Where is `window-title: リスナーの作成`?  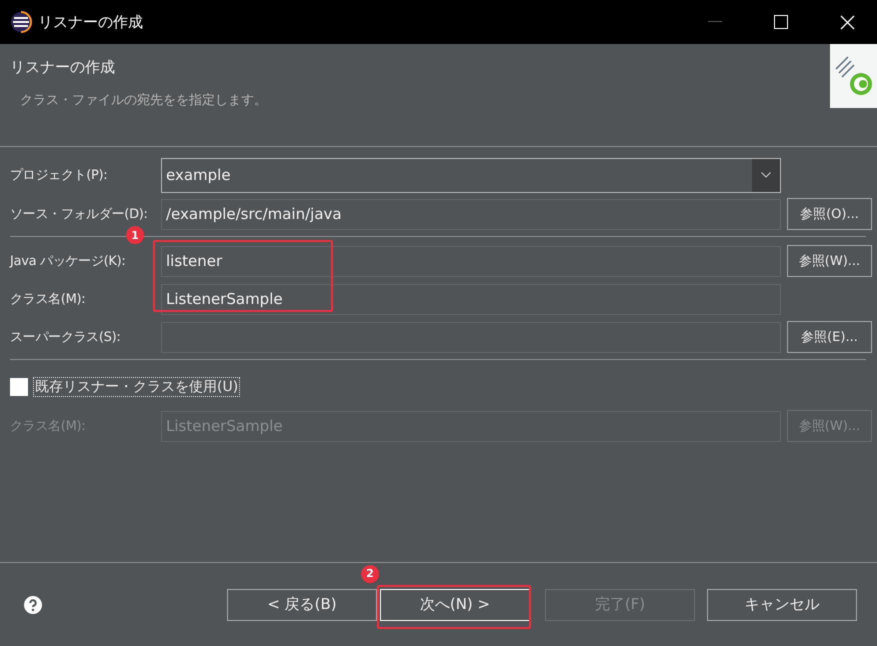
window-title: リスナーの作成 is located at coordinates (91, 22).